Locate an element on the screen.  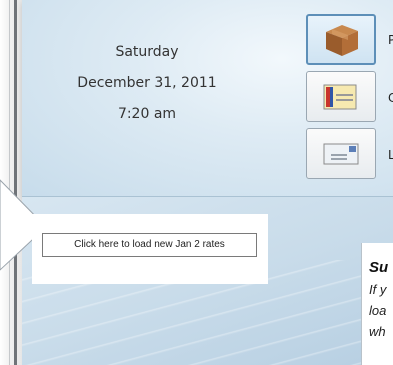
package-button is located at coordinates (341, 39).